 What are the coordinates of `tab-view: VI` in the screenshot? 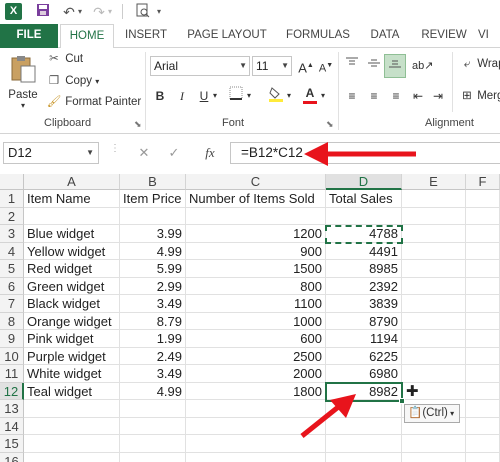 It's located at (489, 36).